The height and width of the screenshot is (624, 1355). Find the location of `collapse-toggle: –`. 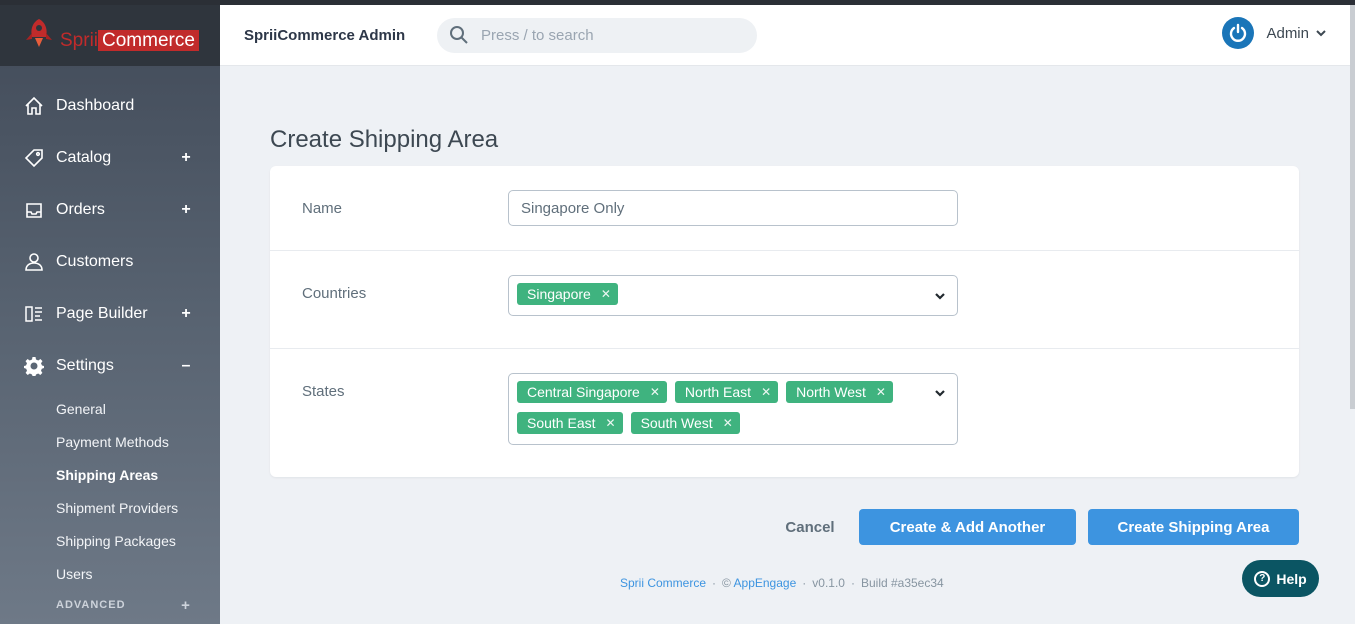

collapse-toggle: – is located at coordinates (186, 366).